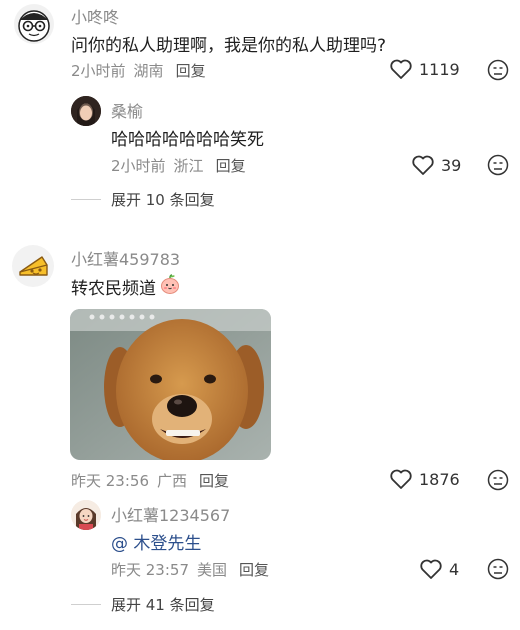  I want to click on reply-time: 昨天 23:57, so click(150, 570).